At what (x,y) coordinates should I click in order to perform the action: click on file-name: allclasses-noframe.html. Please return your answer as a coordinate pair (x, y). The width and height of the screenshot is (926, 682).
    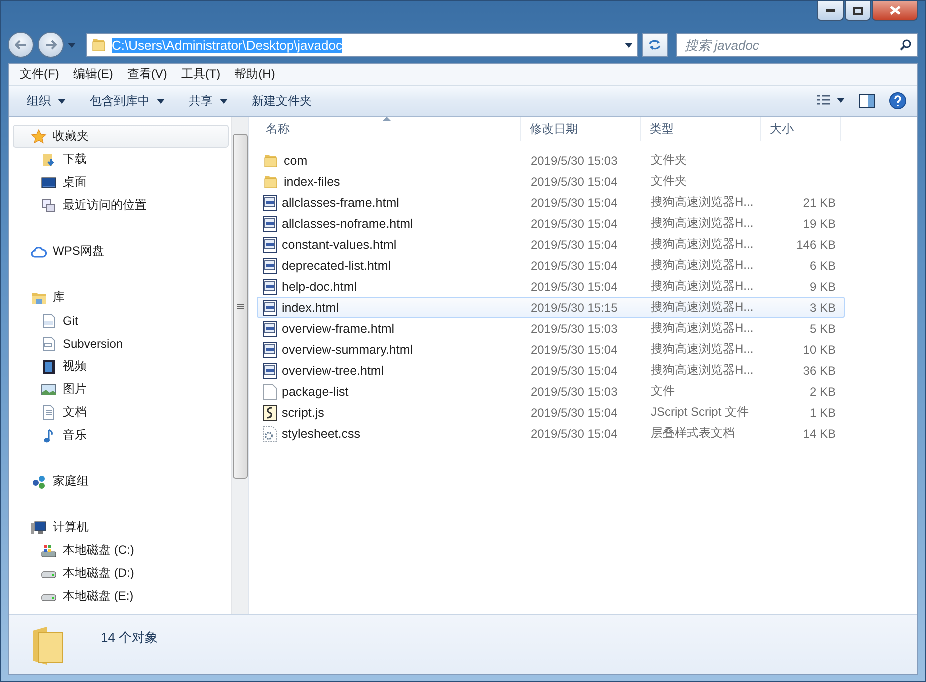
    Looking at the image, I should click on (348, 223).